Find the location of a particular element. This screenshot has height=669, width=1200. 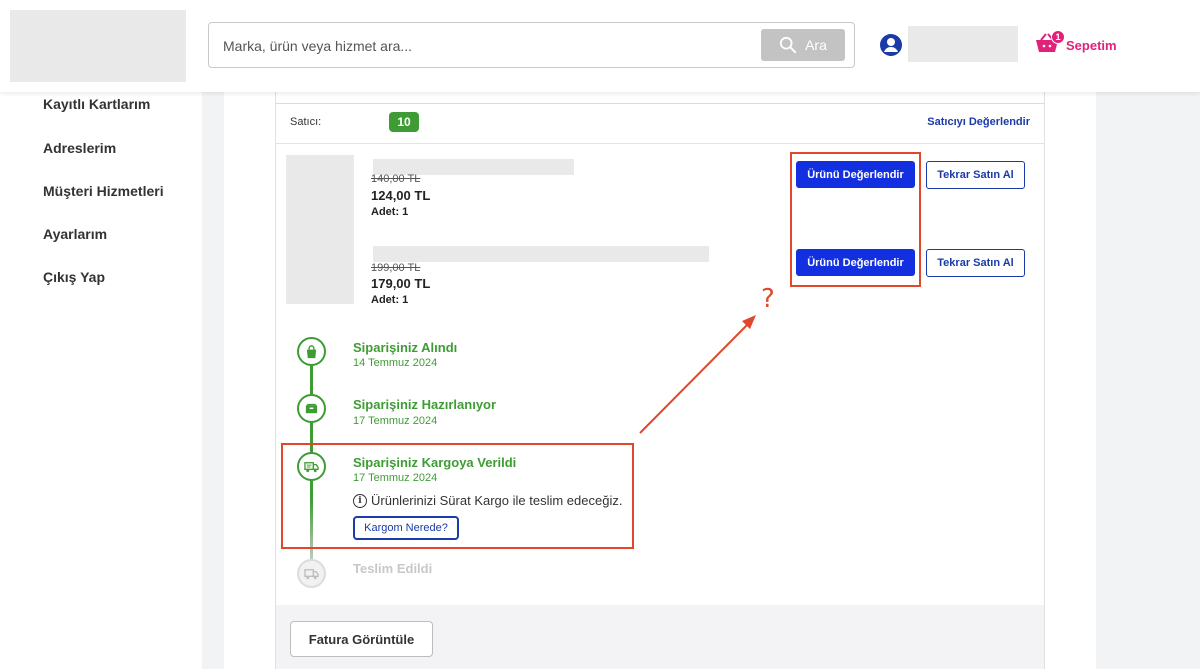

search-bar: Ara is located at coordinates (531, 45).